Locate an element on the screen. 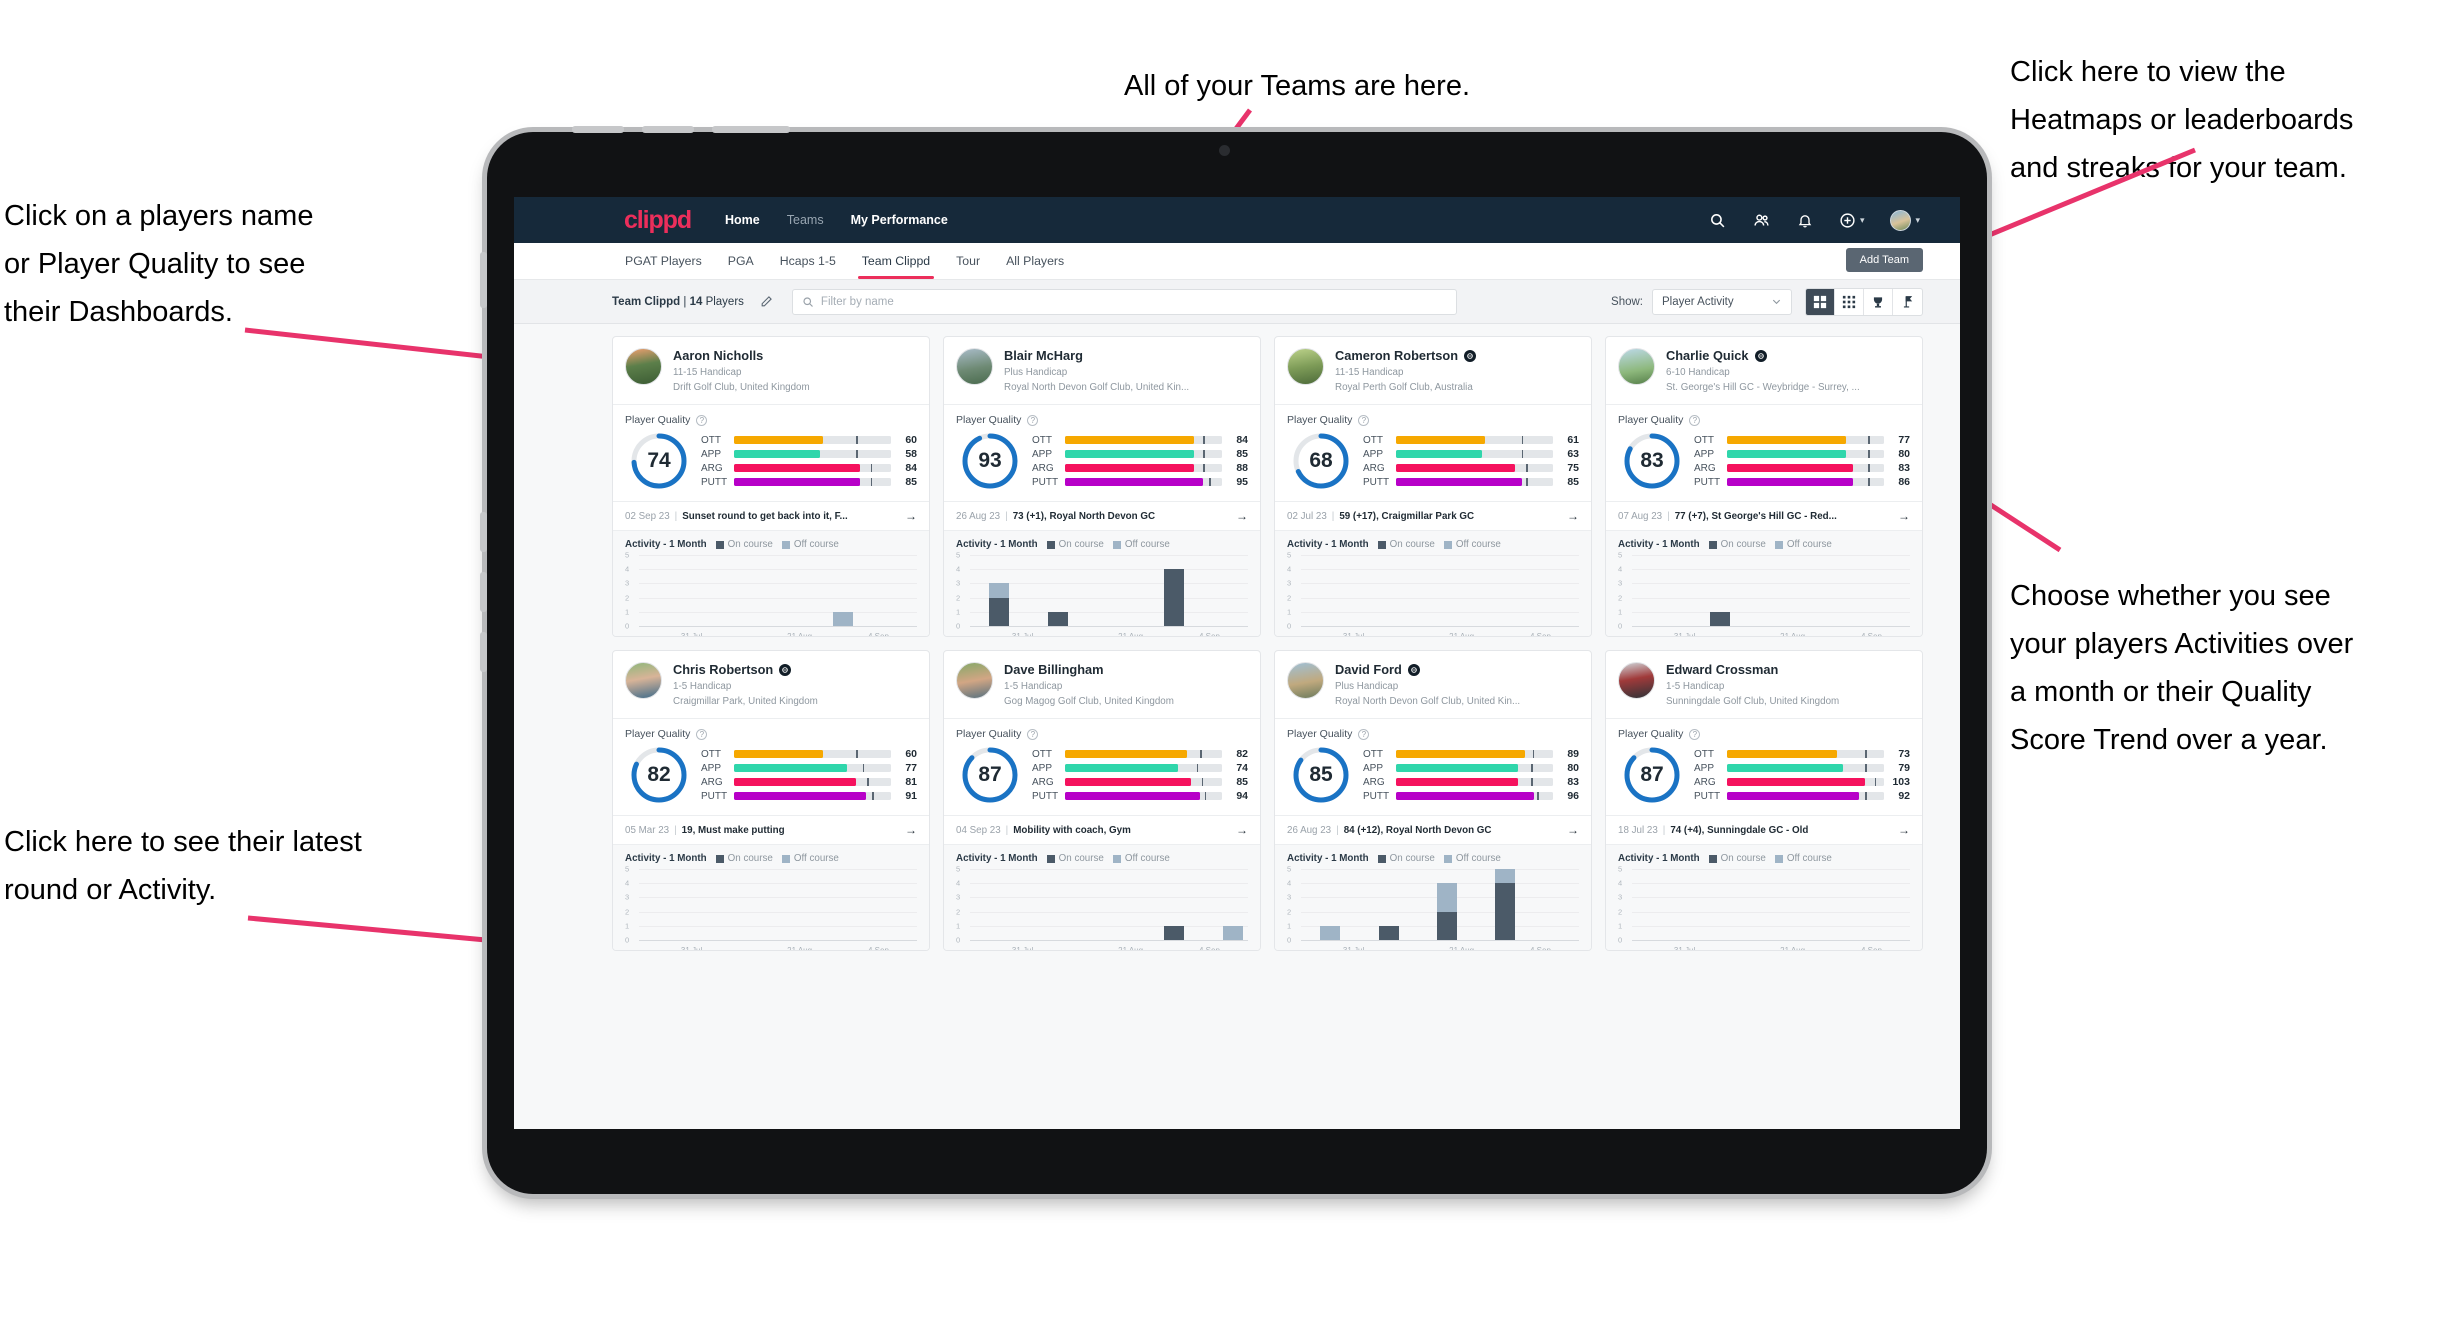 The height and width of the screenshot is (1319, 2452). player-name: Blair McHarg is located at coordinates (1096, 355).